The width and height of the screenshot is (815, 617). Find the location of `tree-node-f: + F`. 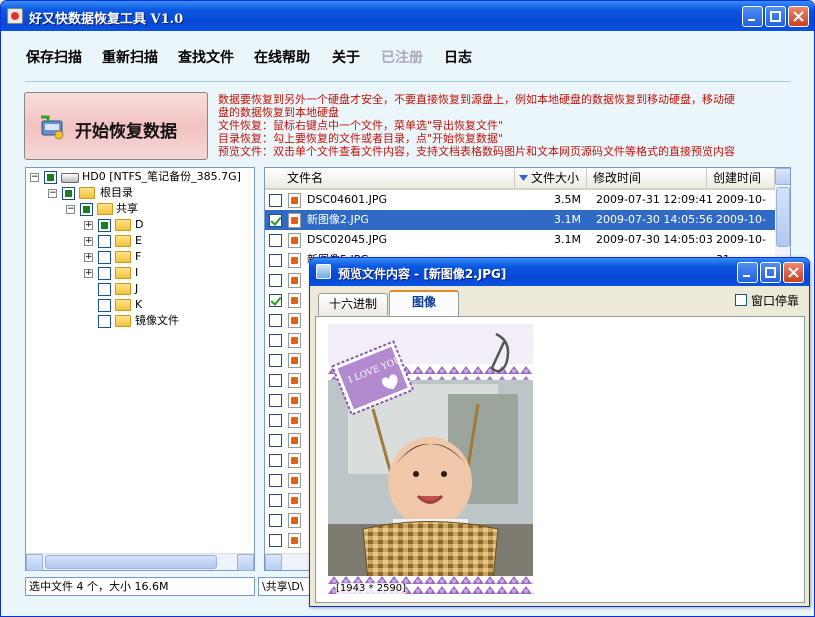

tree-node-f: + F is located at coordinates (164, 257).